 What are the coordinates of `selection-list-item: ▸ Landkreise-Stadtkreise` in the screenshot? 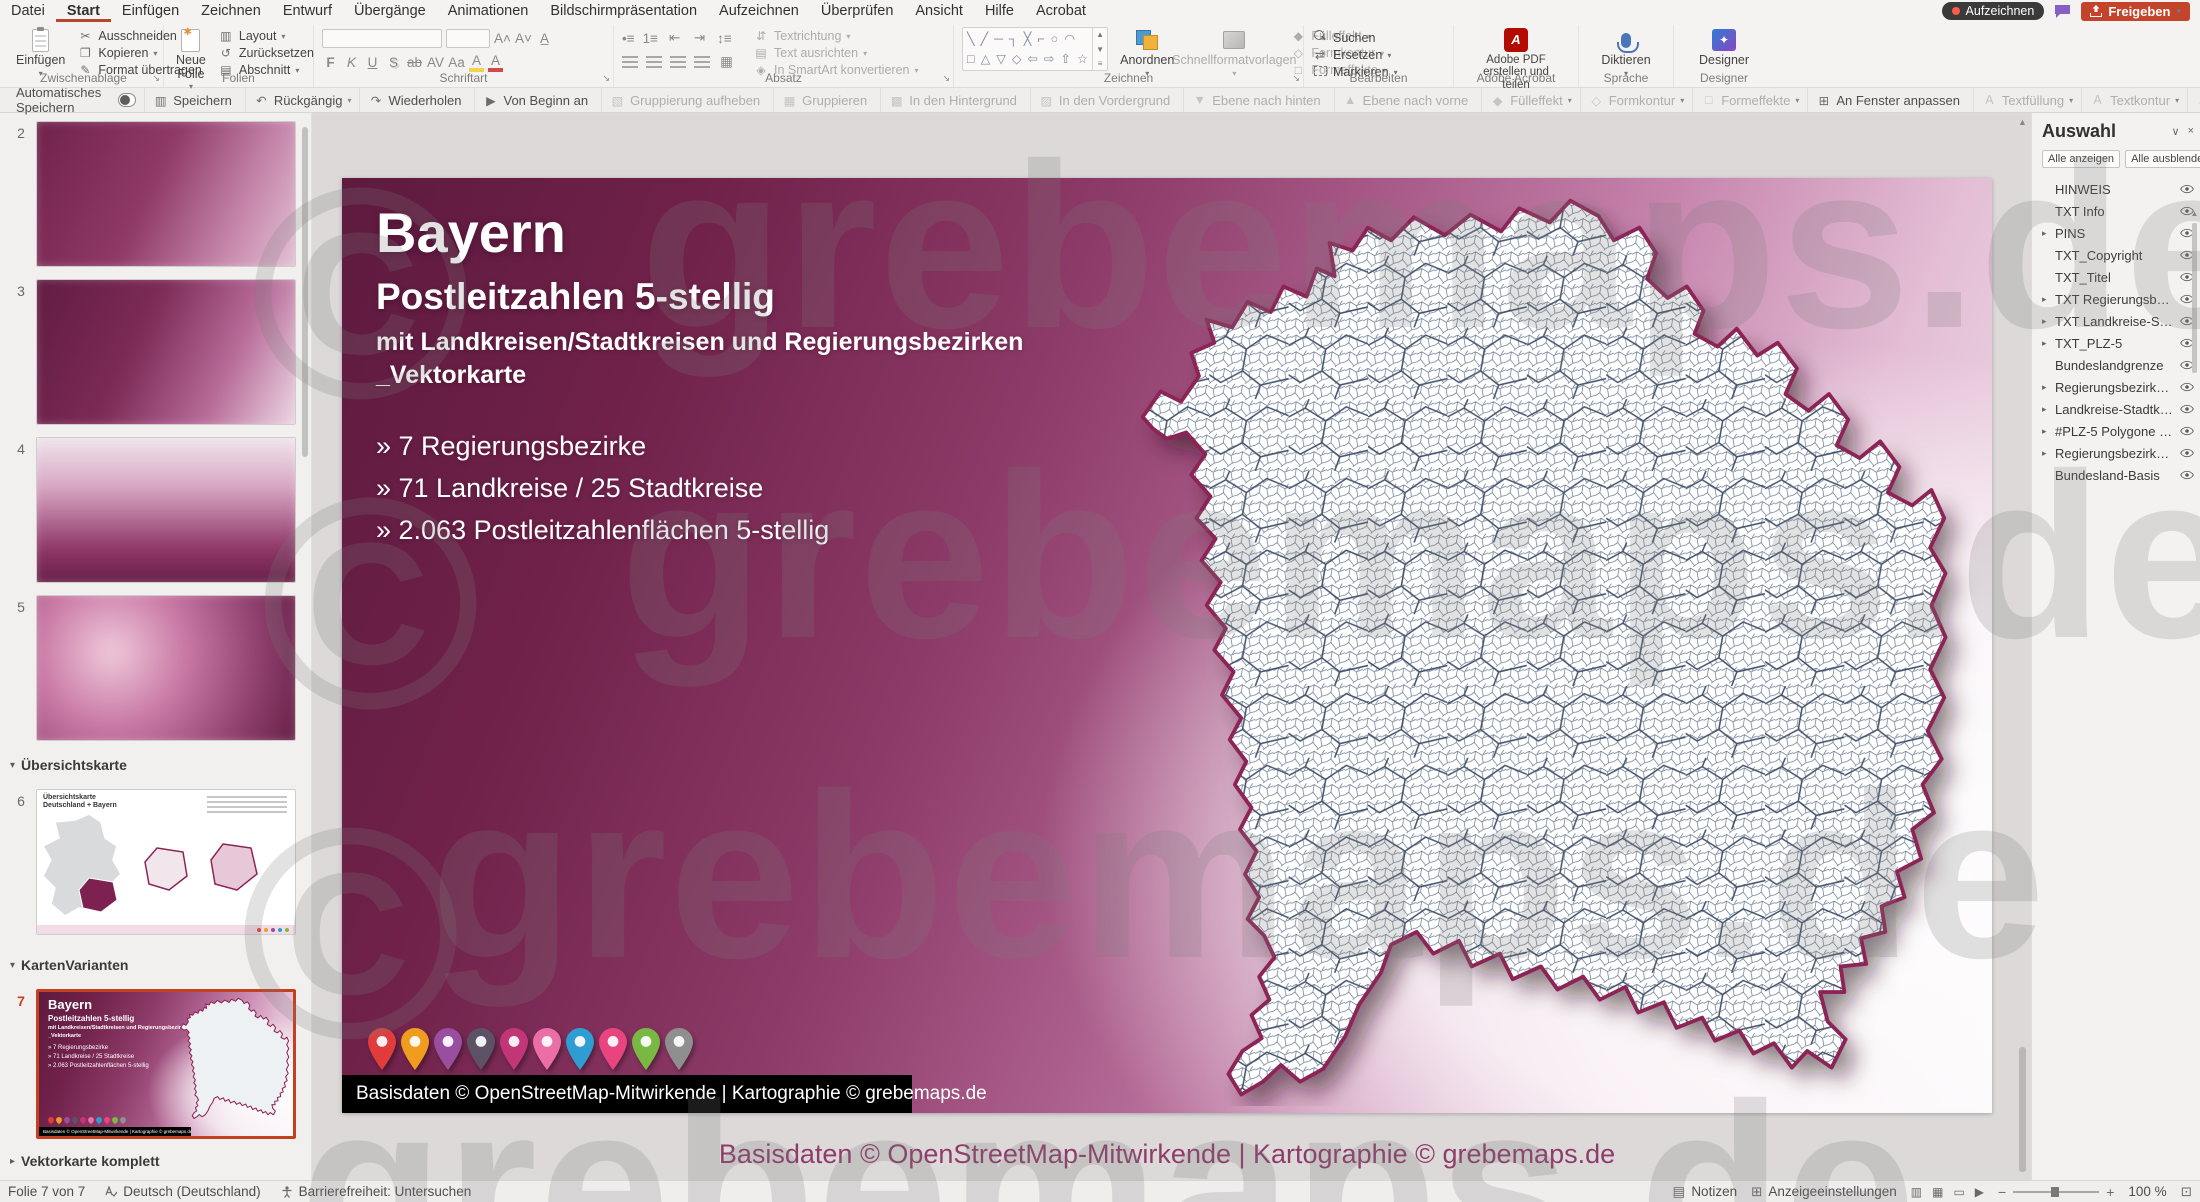 It's located at (2118, 409).